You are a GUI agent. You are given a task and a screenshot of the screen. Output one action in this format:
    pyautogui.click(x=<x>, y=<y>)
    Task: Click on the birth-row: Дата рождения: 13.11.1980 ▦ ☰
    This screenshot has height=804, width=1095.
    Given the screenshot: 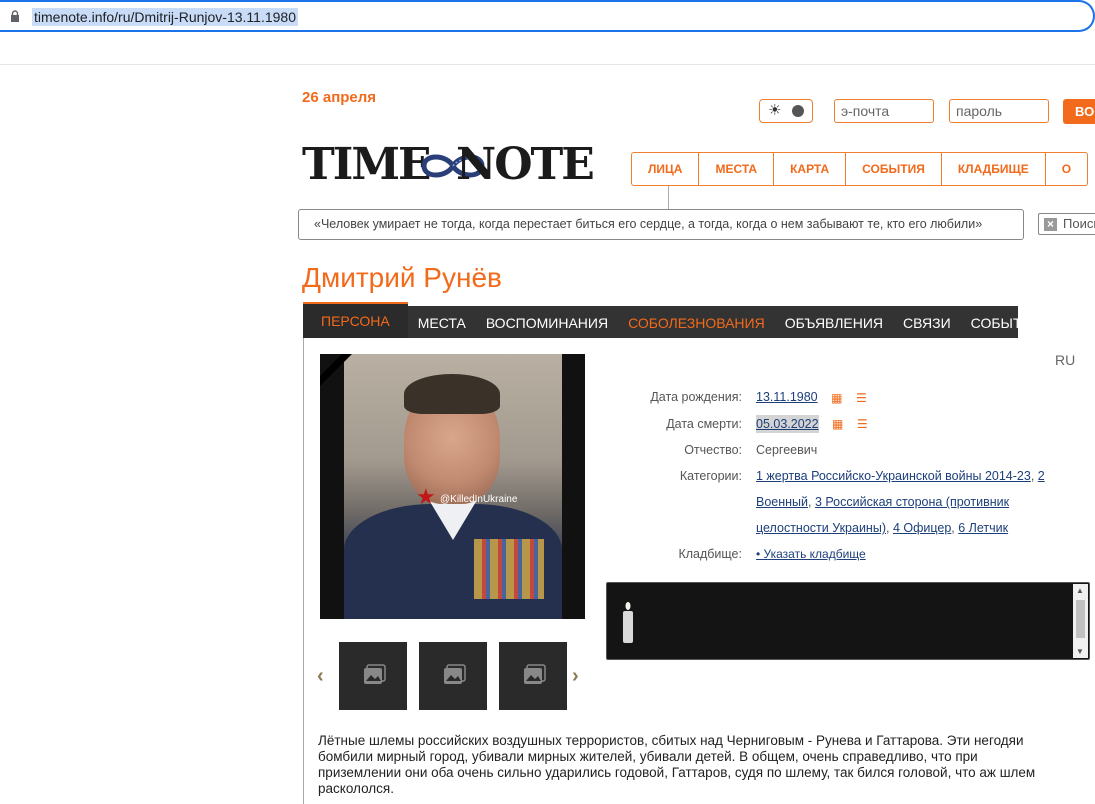 What is the action you would take?
    pyautogui.click(x=841, y=397)
    